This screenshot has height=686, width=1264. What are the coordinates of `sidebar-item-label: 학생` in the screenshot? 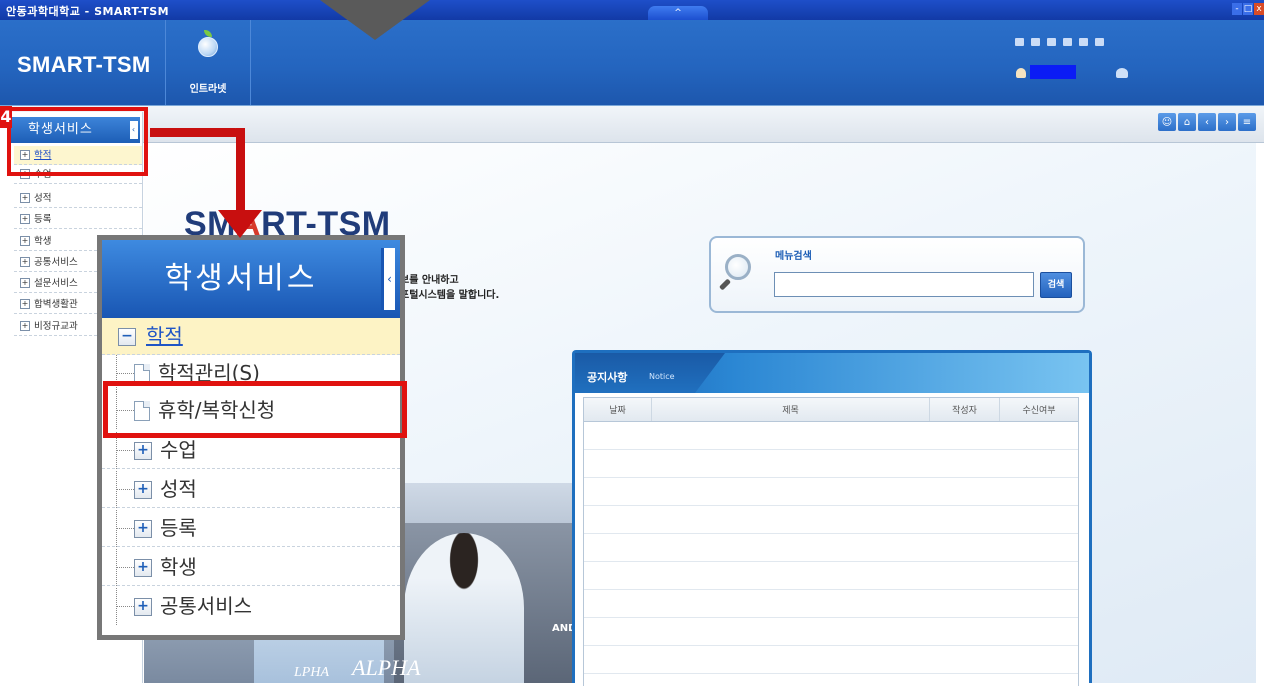 It's located at (43, 241).